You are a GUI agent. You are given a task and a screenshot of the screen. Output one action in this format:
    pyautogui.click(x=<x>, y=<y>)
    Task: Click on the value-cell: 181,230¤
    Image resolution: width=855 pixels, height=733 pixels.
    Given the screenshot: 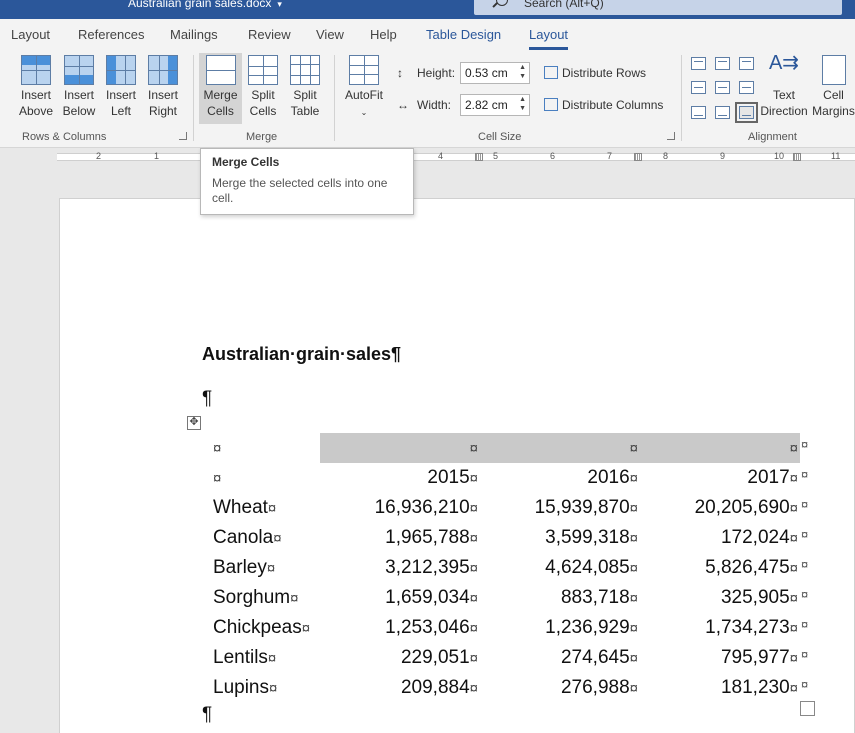 What is the action you would take?
    pyautogui.click(x=720, y=688)
    